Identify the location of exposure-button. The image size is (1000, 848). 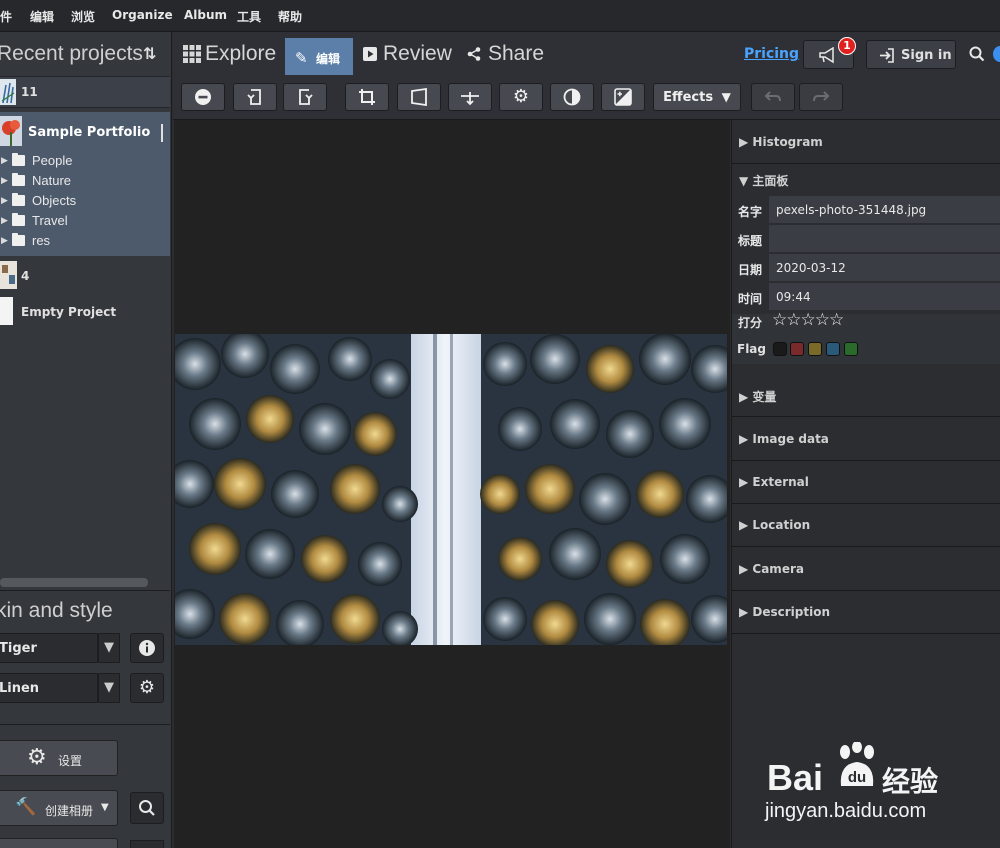
(623, 97).